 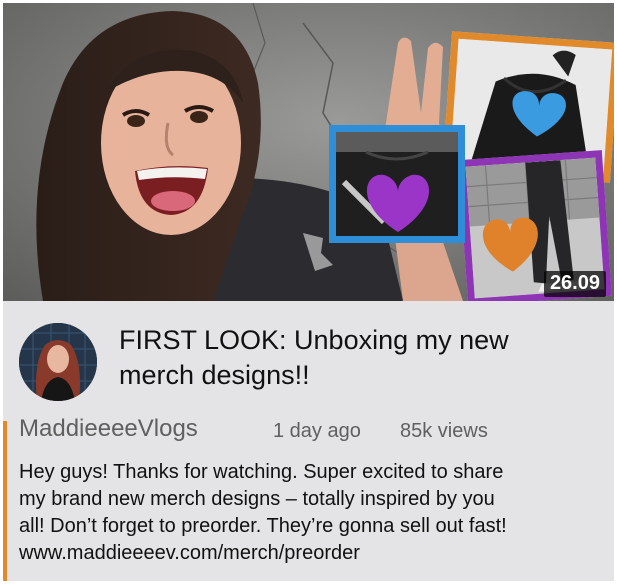 What do you see at coordinates (108, 429) in the screenshot?
I see `channel-name: MaddieeeeVlogs` at bounding box center [108, 429].